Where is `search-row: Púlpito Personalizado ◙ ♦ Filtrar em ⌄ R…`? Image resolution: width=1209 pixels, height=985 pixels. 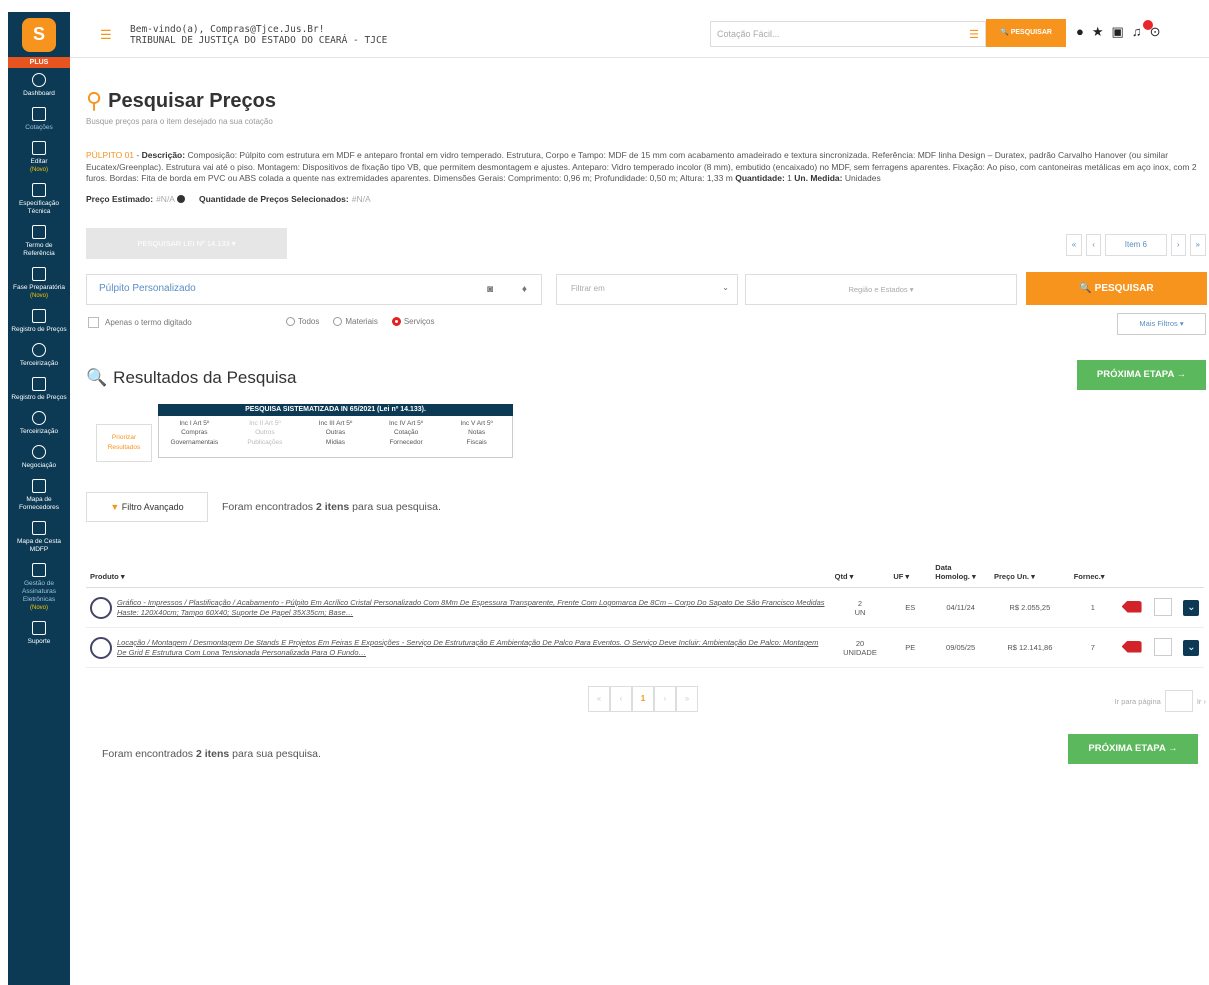
search-row: Púlpito Personalizado ◙ ♦ Filtrar em ⌄ R… is located at coordinates (646, 289).